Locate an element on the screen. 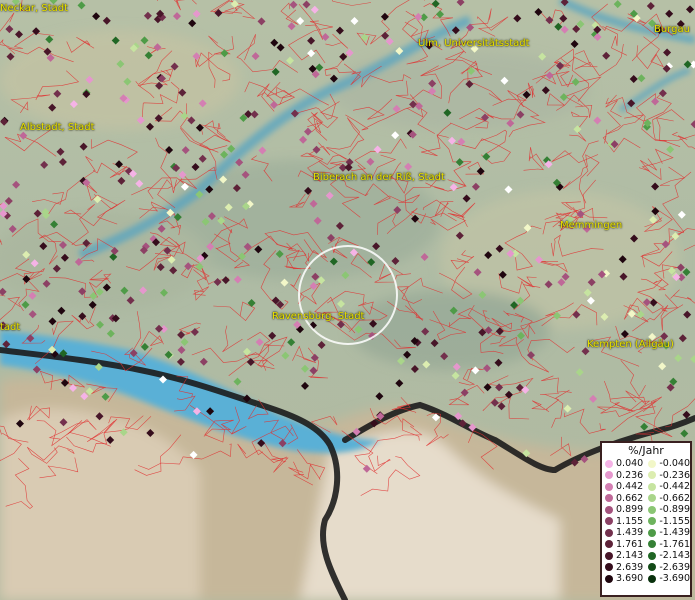  legend-value: -3.690 is located at coordinates (674, 578).